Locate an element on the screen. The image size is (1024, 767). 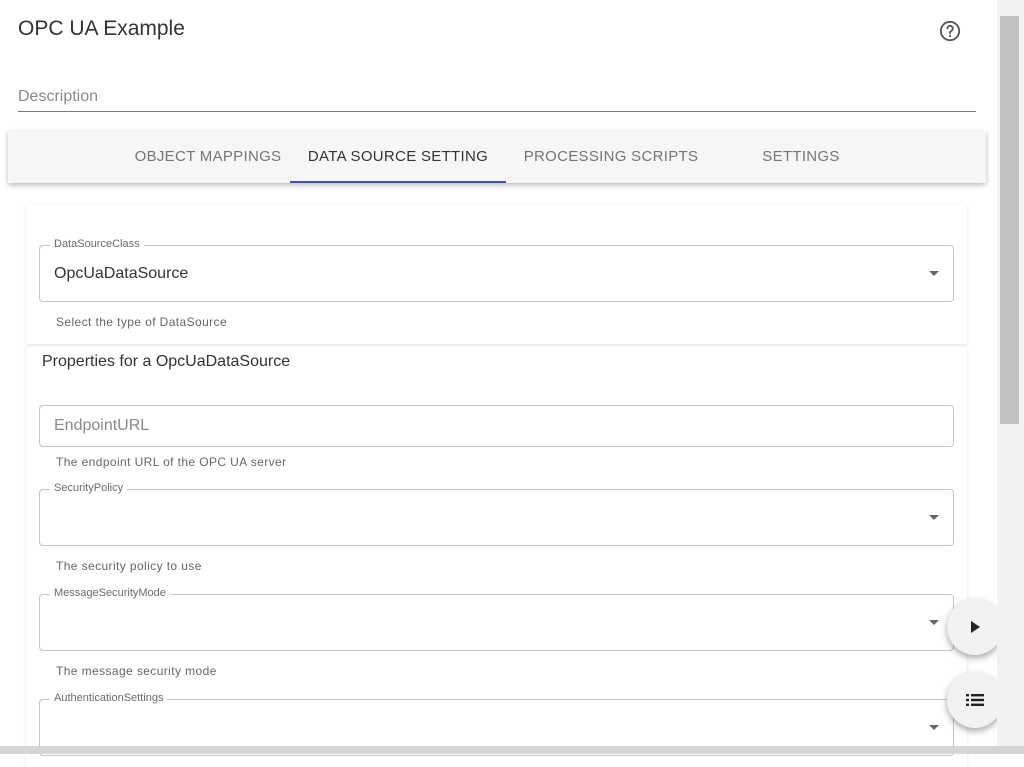
message-security-mode-select: MessageSecurityMode is located at coordinates (496, 619).